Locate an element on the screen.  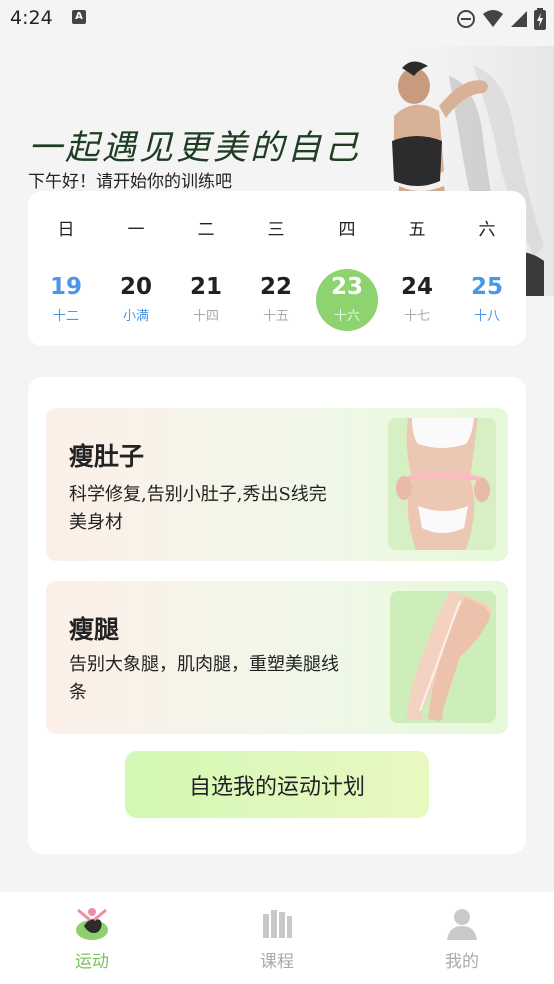
lunar-date: 十七 is located at coordinates (416, 316).